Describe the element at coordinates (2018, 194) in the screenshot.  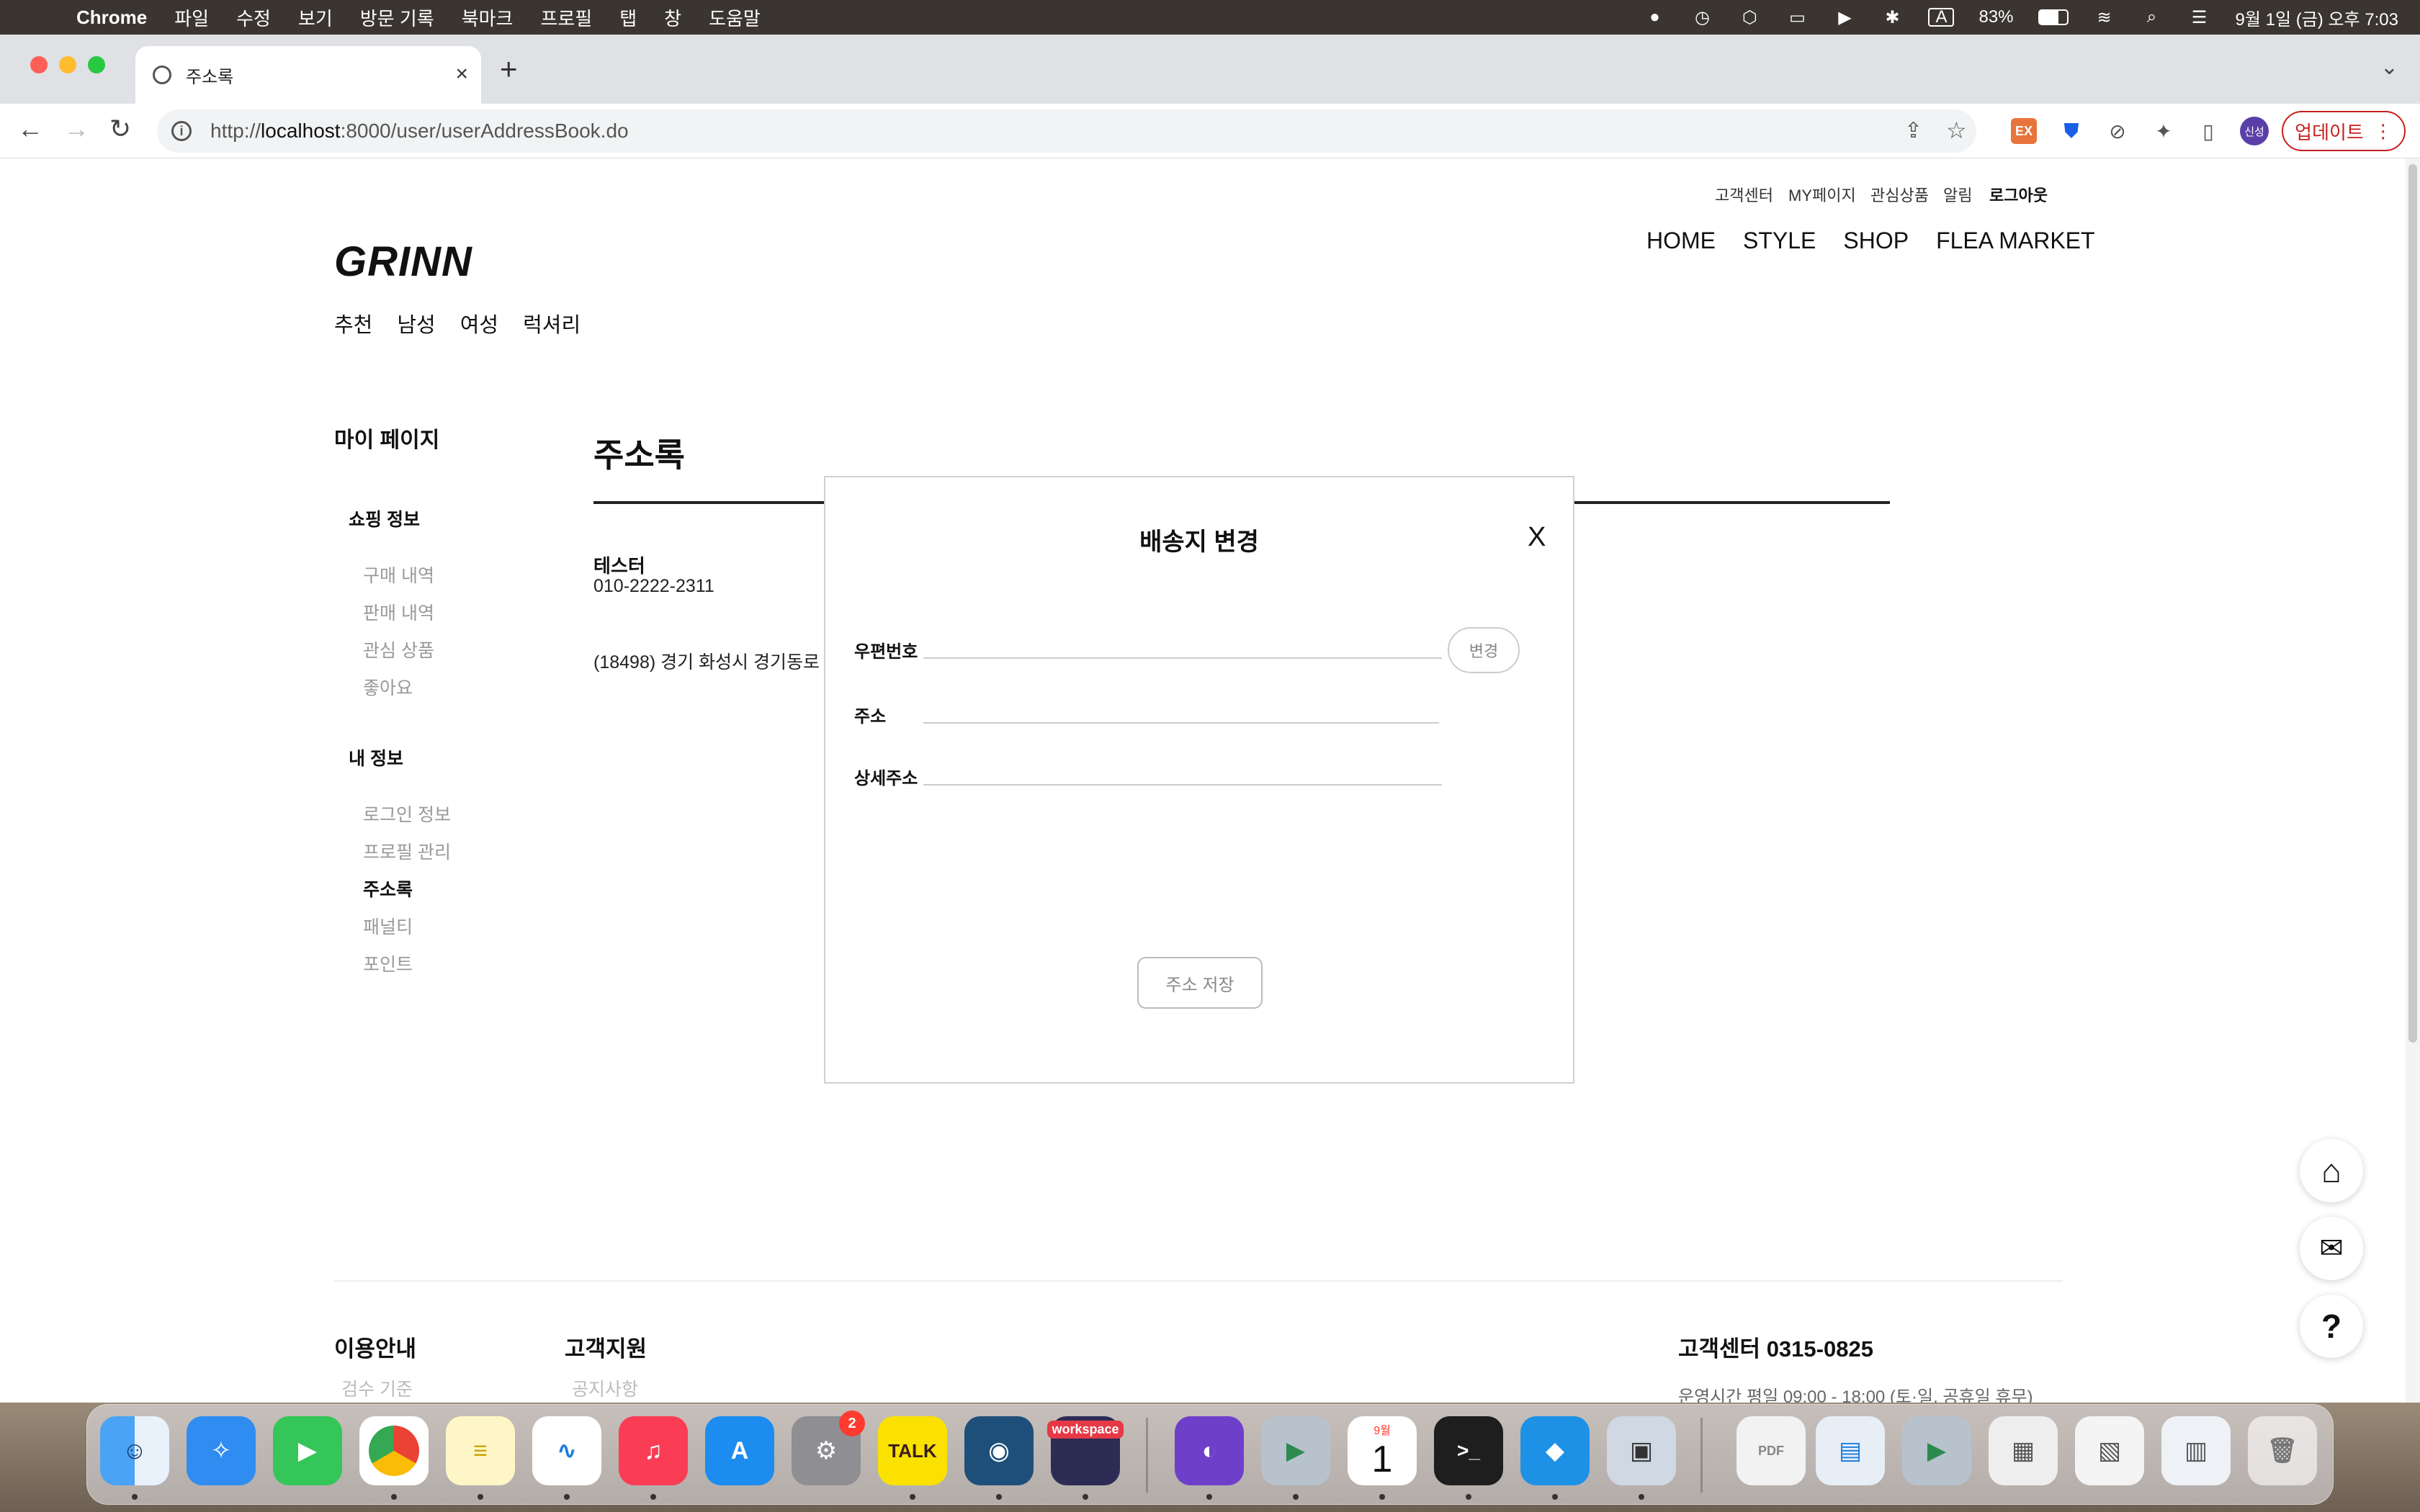
I see `util-link-logout: 로그아웃` at that location.